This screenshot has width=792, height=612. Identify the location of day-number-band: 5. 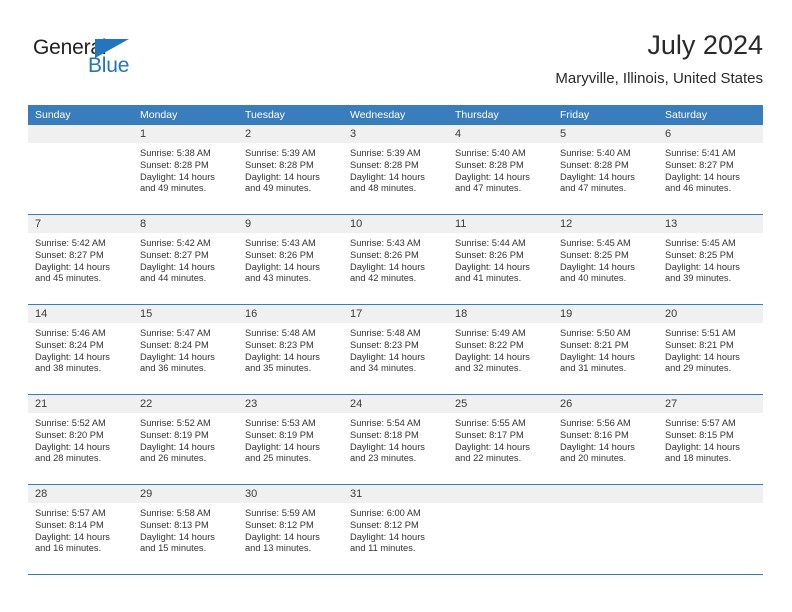
(605, 134).